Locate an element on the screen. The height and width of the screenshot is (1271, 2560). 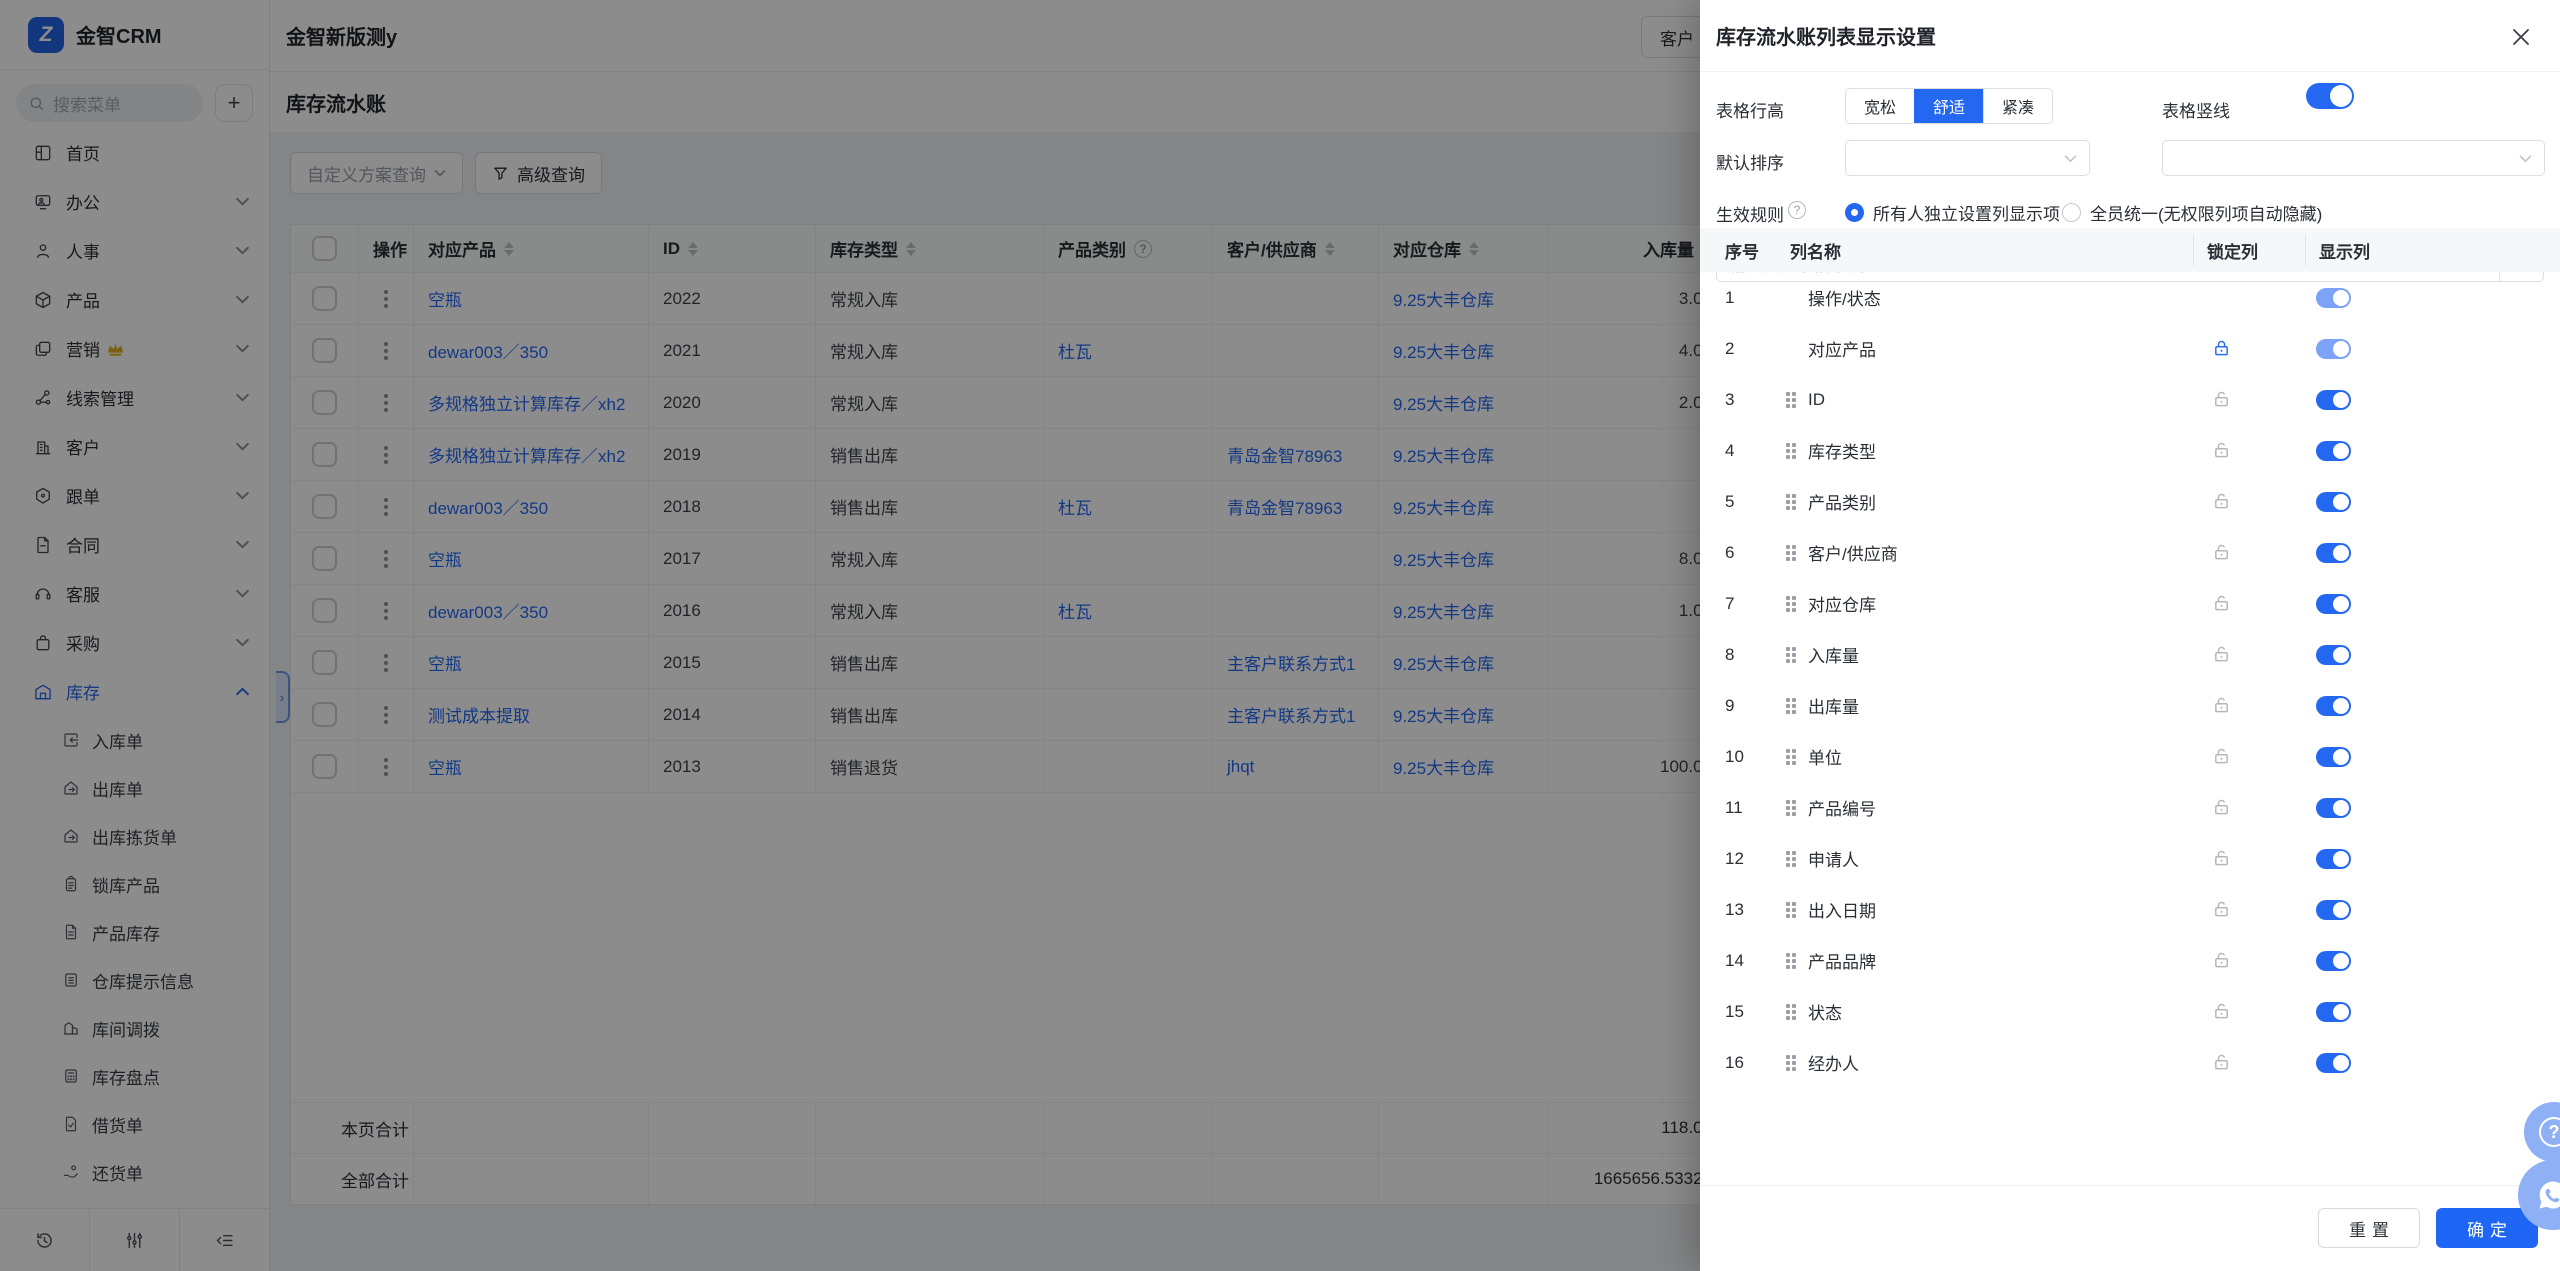
lock-closed-icon is located at coordinates (2221, 348).